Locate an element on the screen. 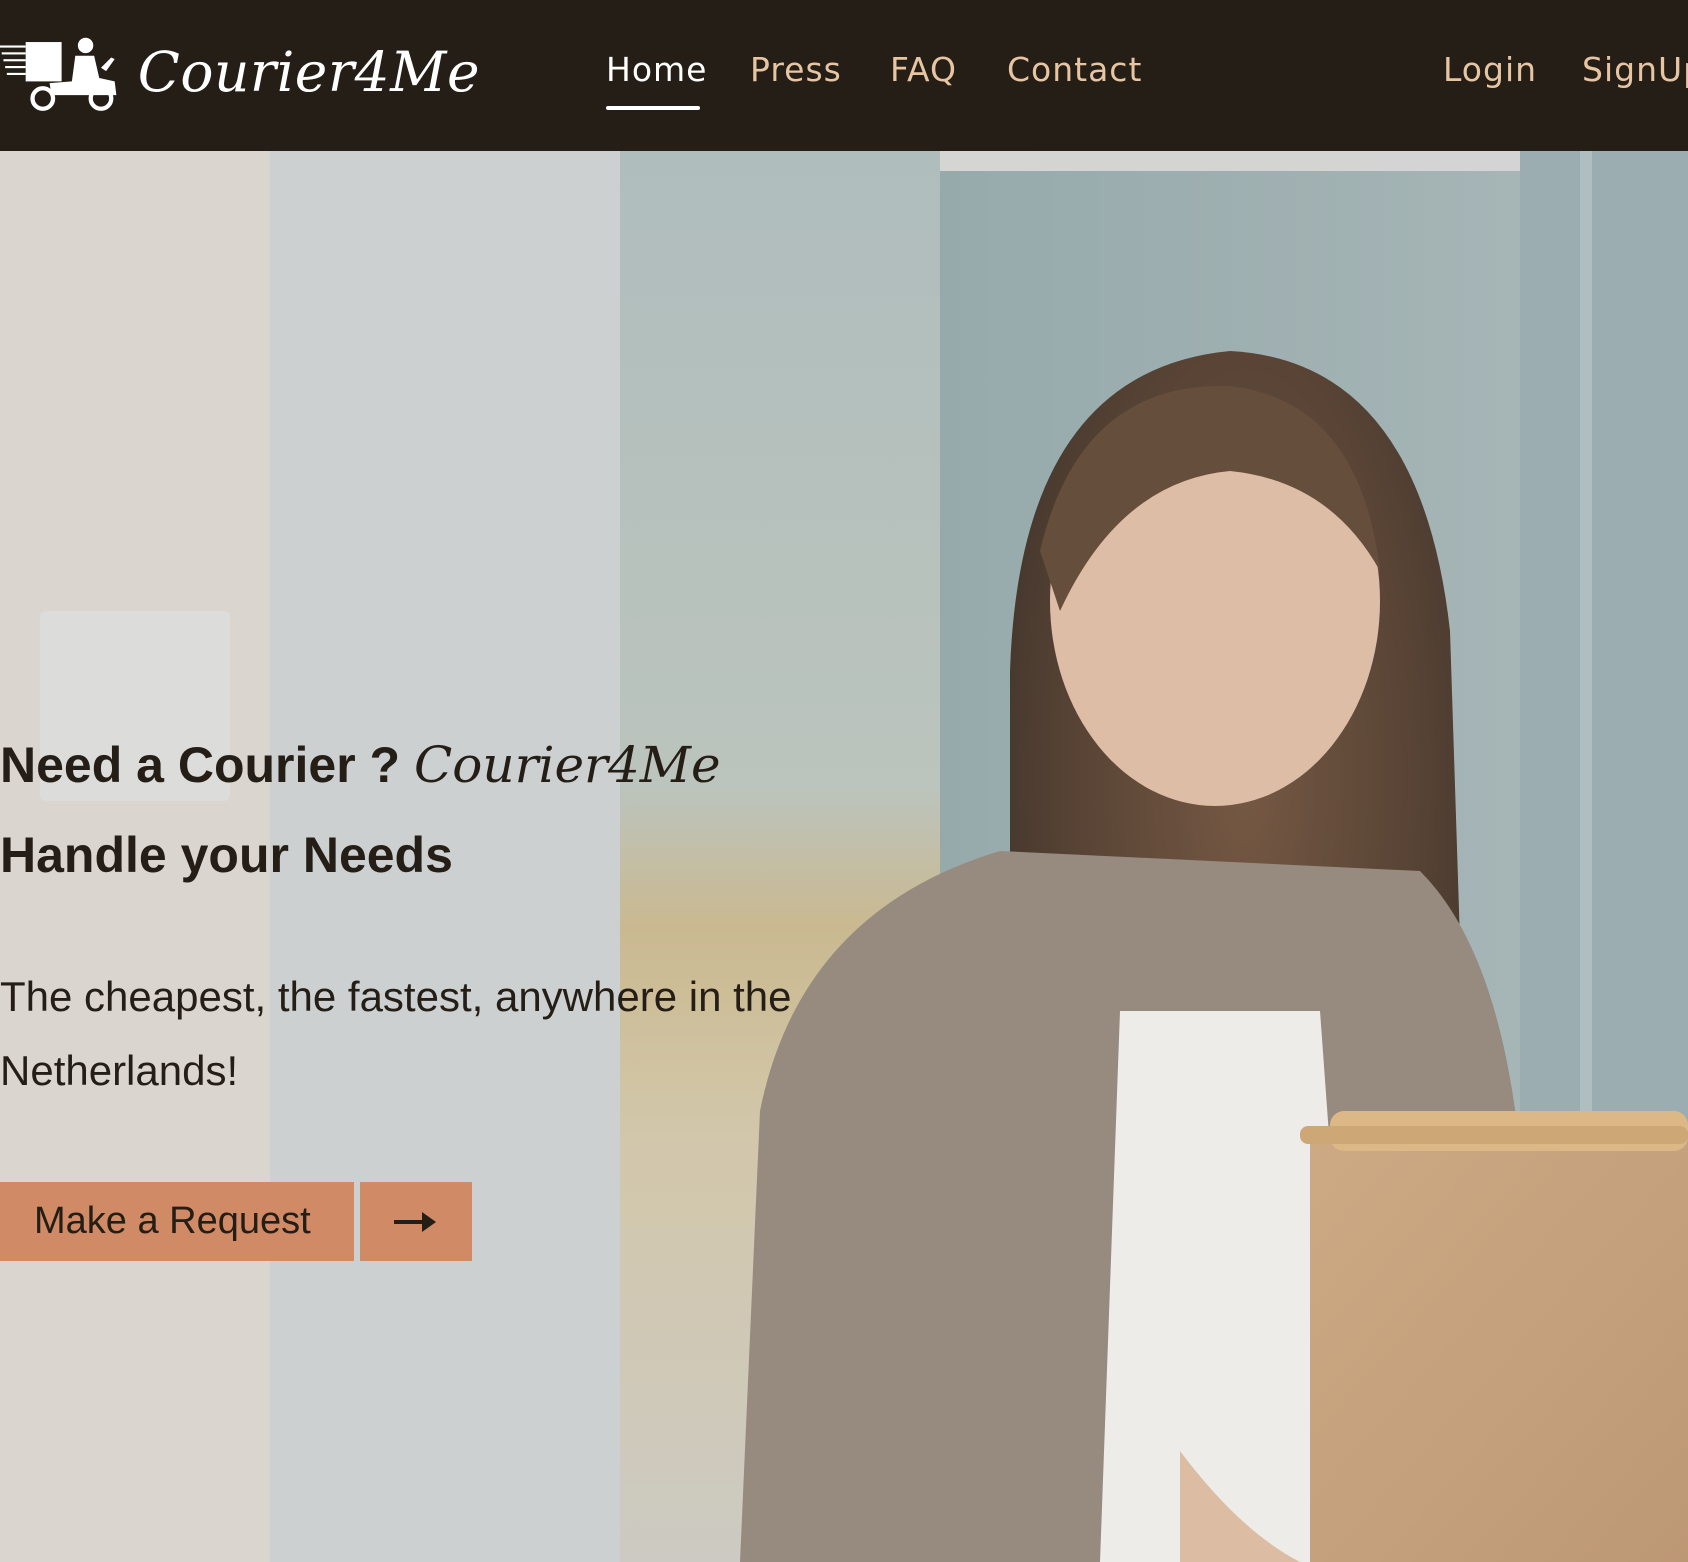  brand-logo-link: Courier4Me is located at coordinates (240, 72).